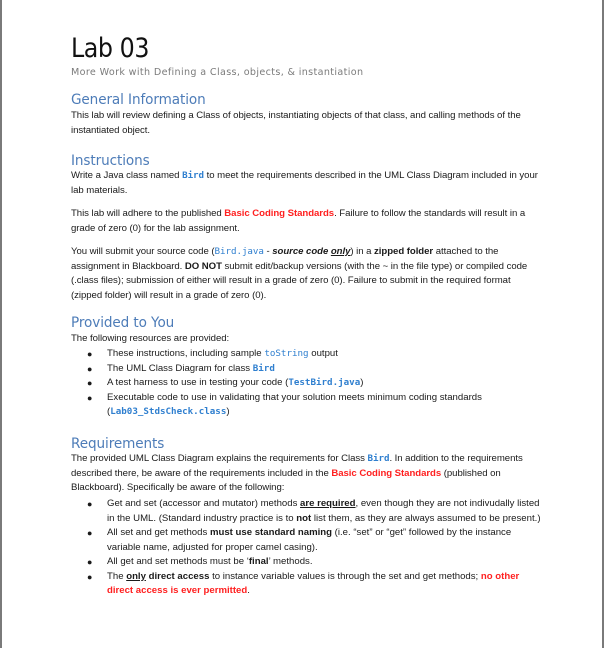 The height and width of the screenshot is (648, 604). I want to click on emphasis: zipped folder, so click(404, 251).